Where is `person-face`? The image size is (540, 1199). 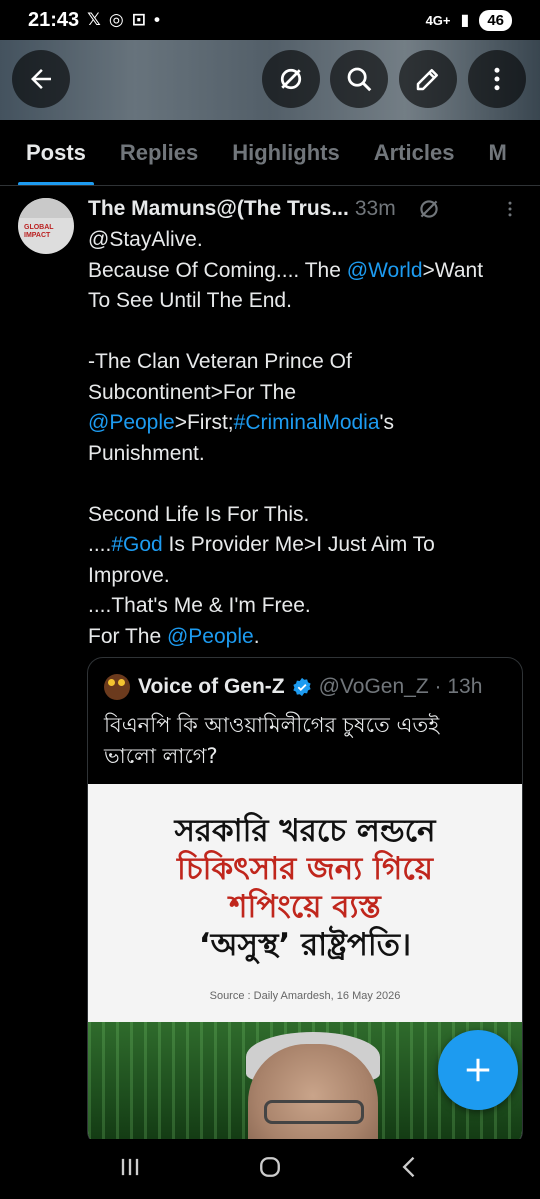 person-face is located at coordinates (313, 1095).